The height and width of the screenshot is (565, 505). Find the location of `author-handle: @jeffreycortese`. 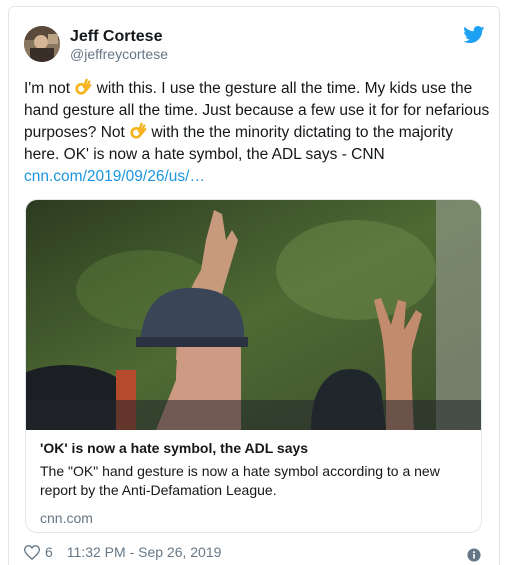

author-handle: @jeffreycortese is located at coordinates (119, 54).